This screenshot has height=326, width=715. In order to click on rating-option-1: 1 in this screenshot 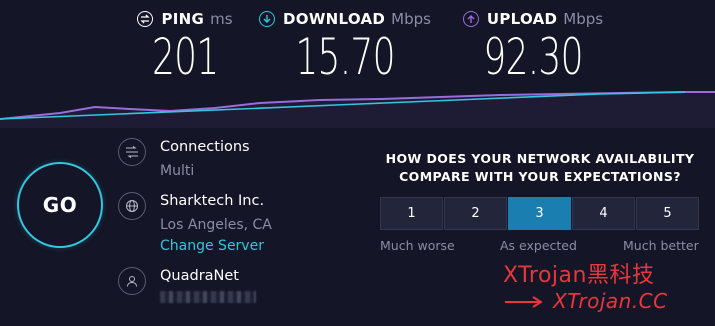, I will do `click(411, 213)`.